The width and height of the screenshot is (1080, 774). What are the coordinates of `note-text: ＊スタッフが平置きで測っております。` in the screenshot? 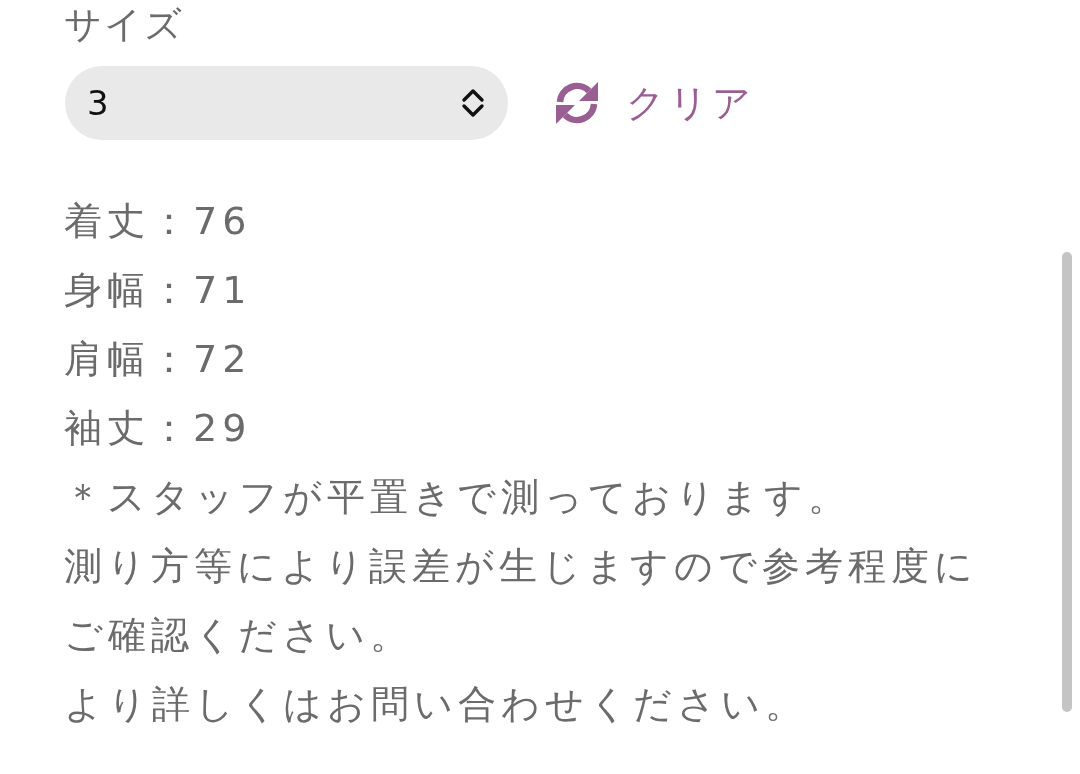 It's located at (458, 497).